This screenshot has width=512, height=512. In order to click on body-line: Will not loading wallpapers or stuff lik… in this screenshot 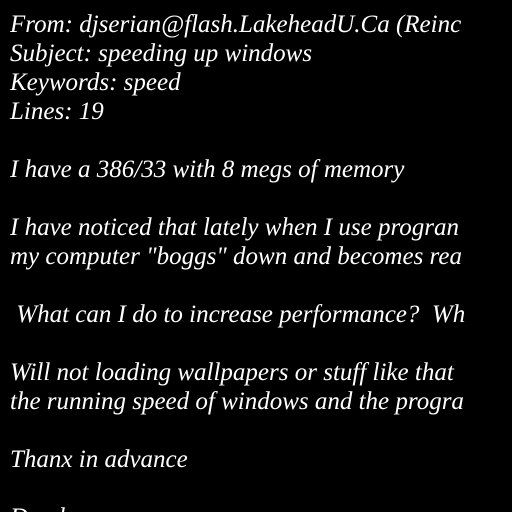, I will do `click(232, 372)`.